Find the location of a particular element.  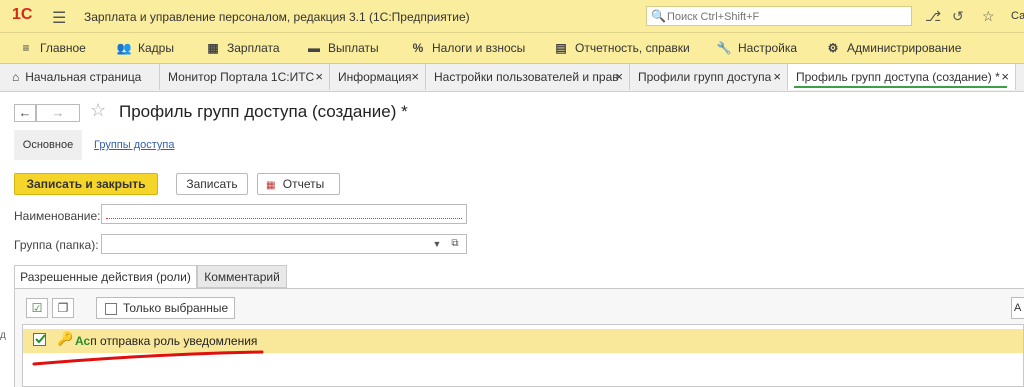

name-field is located at coordinates (284, 214).